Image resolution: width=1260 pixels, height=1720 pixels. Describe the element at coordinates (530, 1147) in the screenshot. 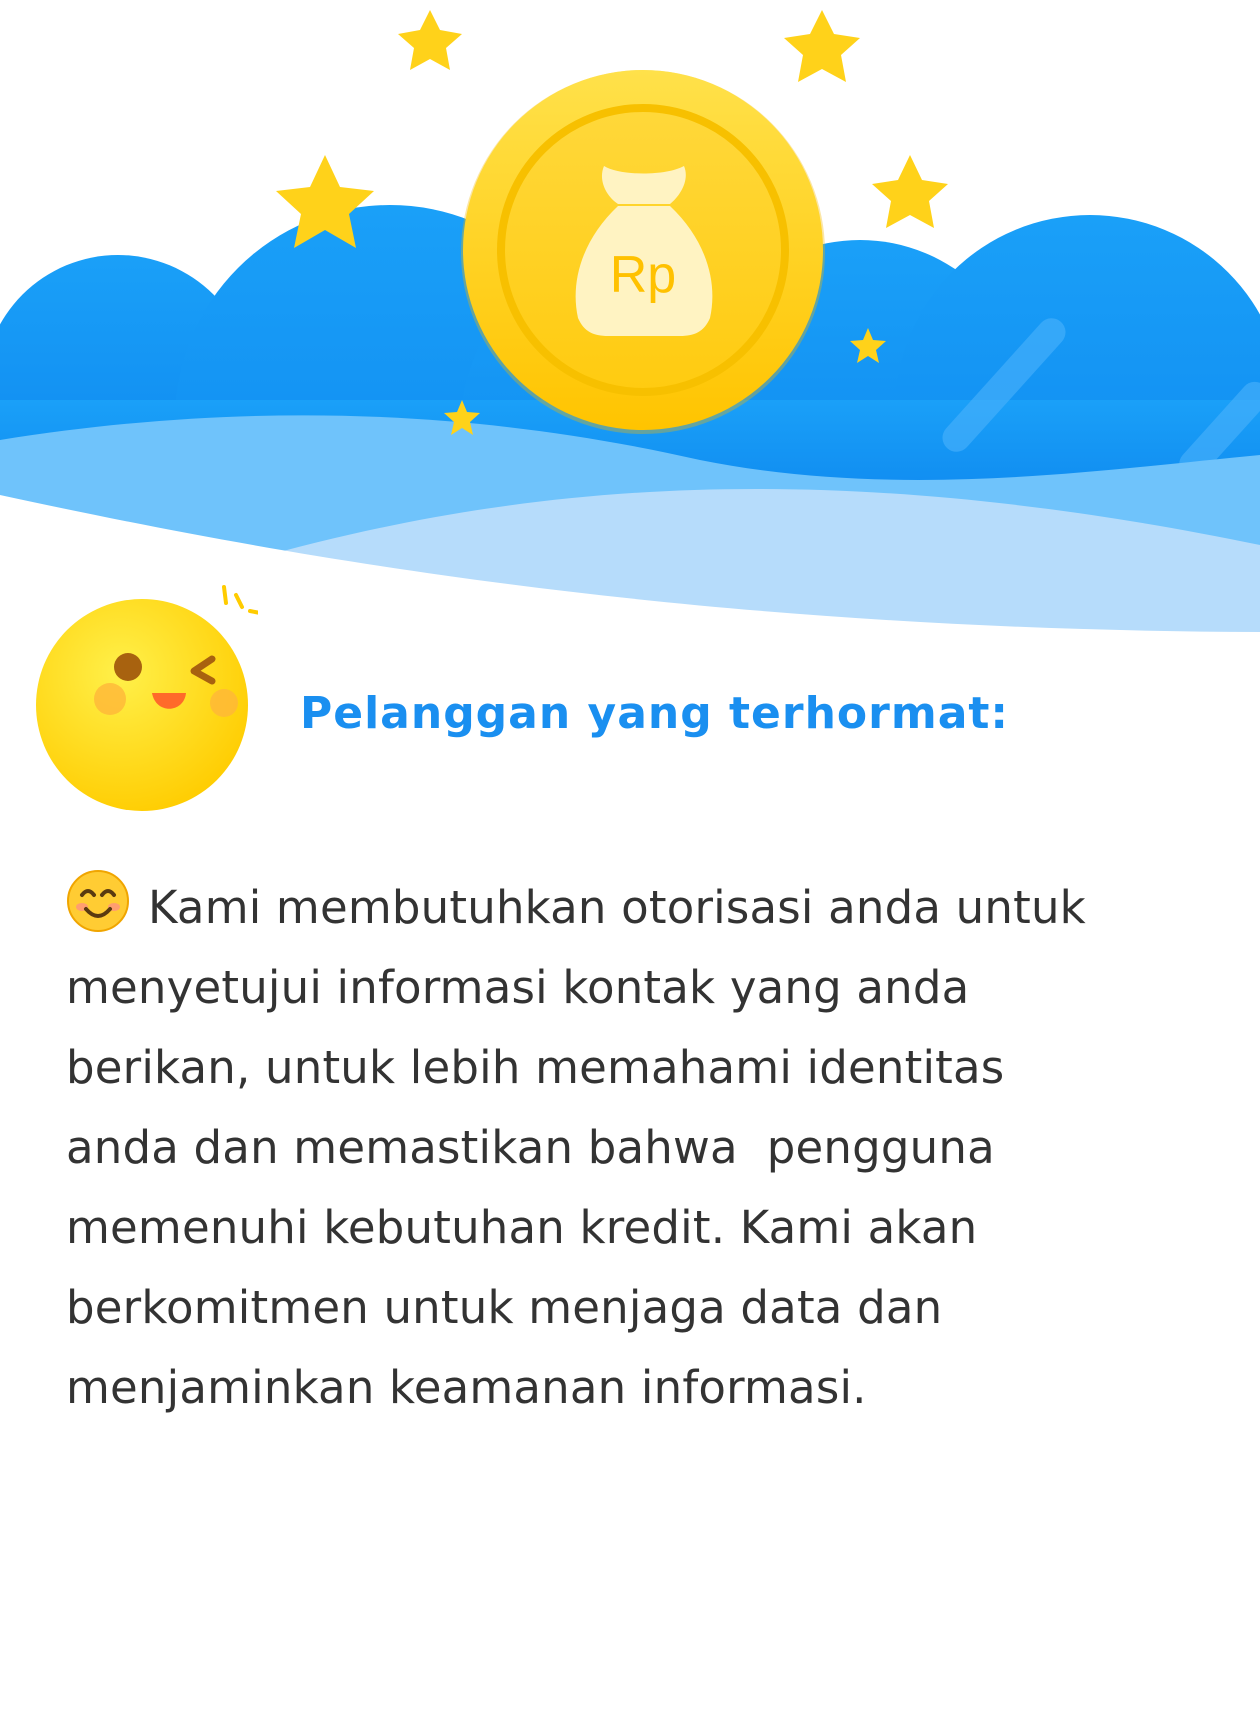

I see `message-line: anda dan memastikan bahwa pengguna` at that location.